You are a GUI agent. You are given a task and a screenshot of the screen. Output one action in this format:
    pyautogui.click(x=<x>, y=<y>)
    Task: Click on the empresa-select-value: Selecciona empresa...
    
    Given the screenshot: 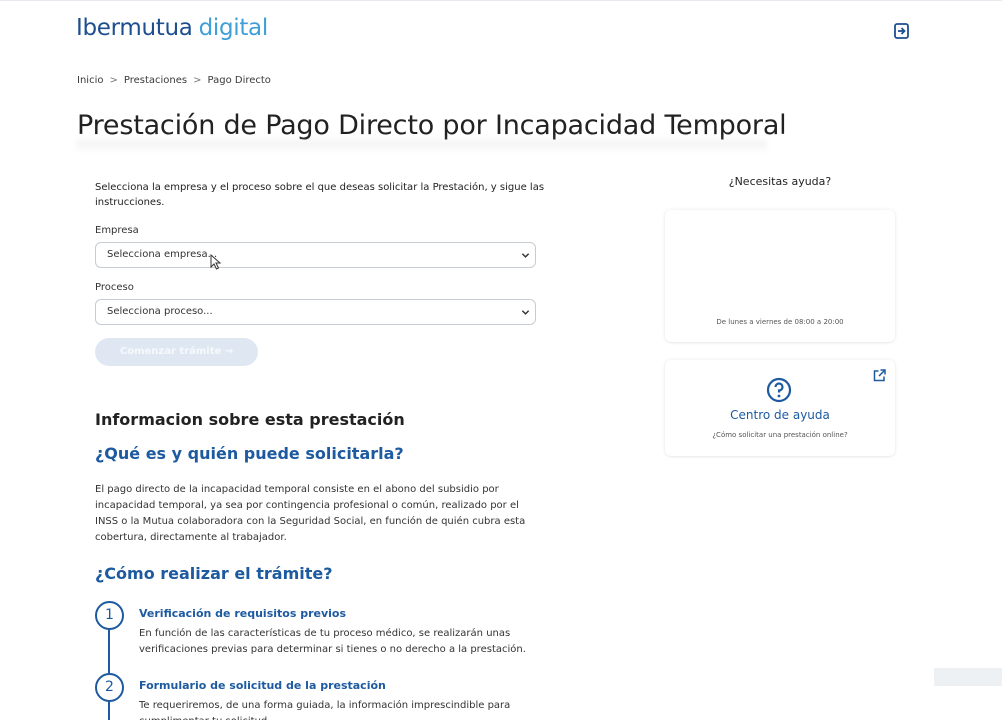 What is the action you would take?
    pyautogui.click(x=162, y=254)
    